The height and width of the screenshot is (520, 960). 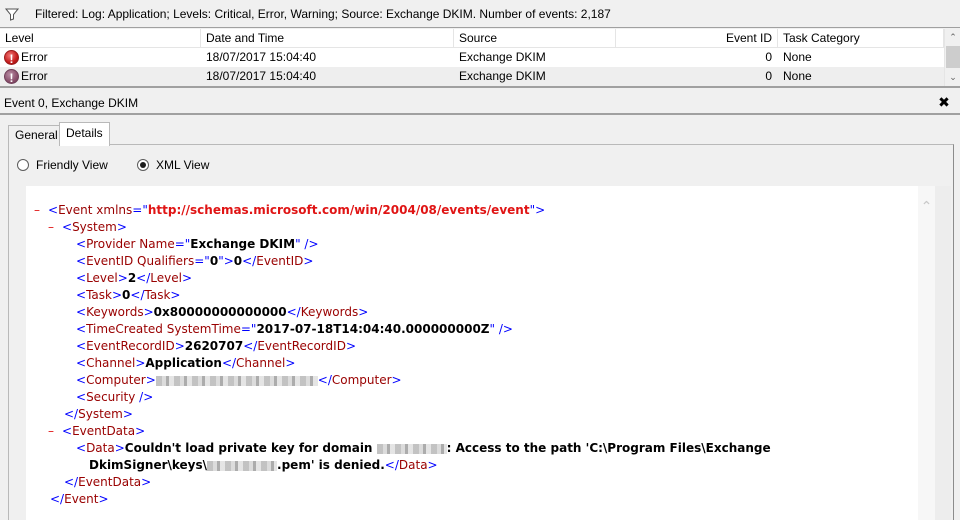 I want to click on friendly-view-option: Friendly View, so click(x=62, y=165).